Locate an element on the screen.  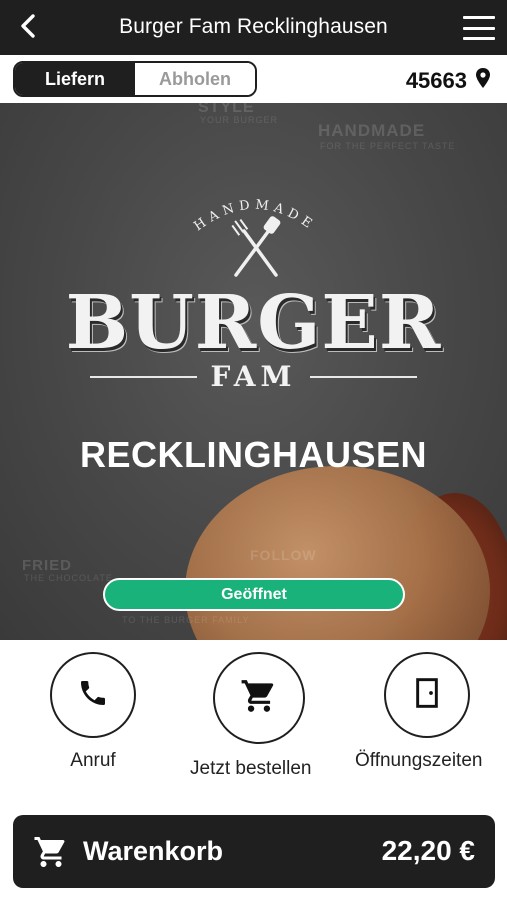
order-options-bar: Liefern Abholen 45663 is located at coordinates (253, 79).